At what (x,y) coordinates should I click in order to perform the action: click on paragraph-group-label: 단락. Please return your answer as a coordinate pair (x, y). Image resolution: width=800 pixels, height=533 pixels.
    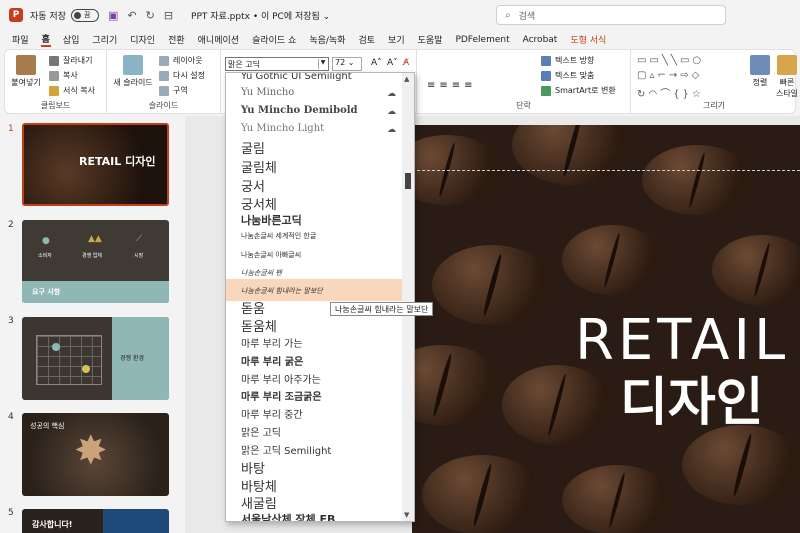
    Looking at the image, I should click on (523, 105).